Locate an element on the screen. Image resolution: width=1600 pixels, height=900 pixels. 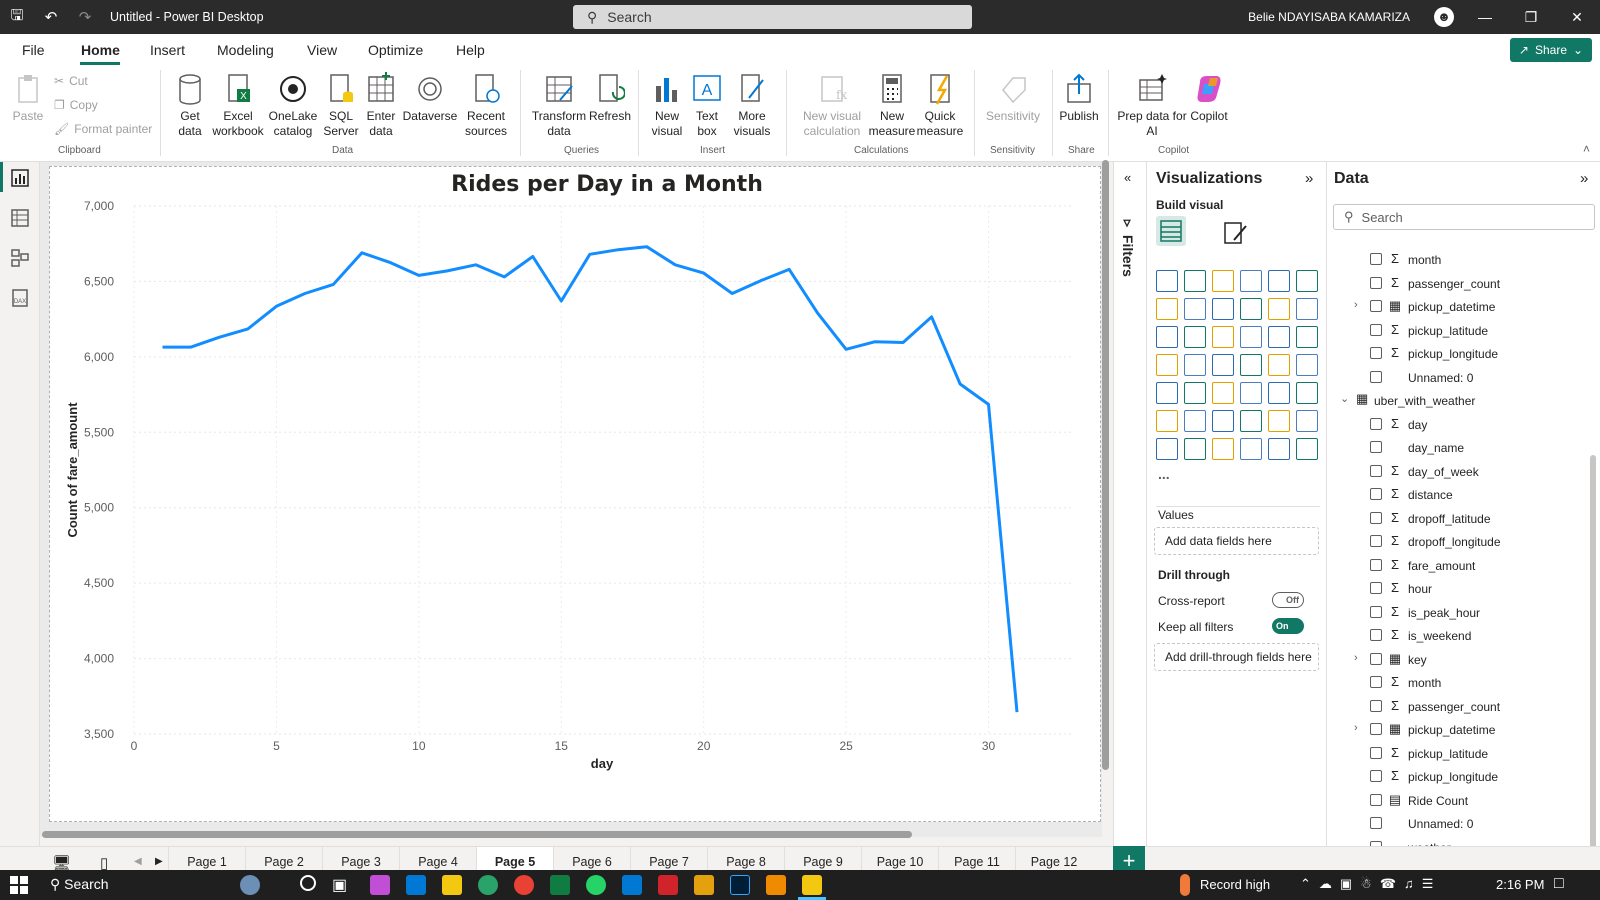
line-clustered-column-visual-icon is located at coordinates (1279, 309).